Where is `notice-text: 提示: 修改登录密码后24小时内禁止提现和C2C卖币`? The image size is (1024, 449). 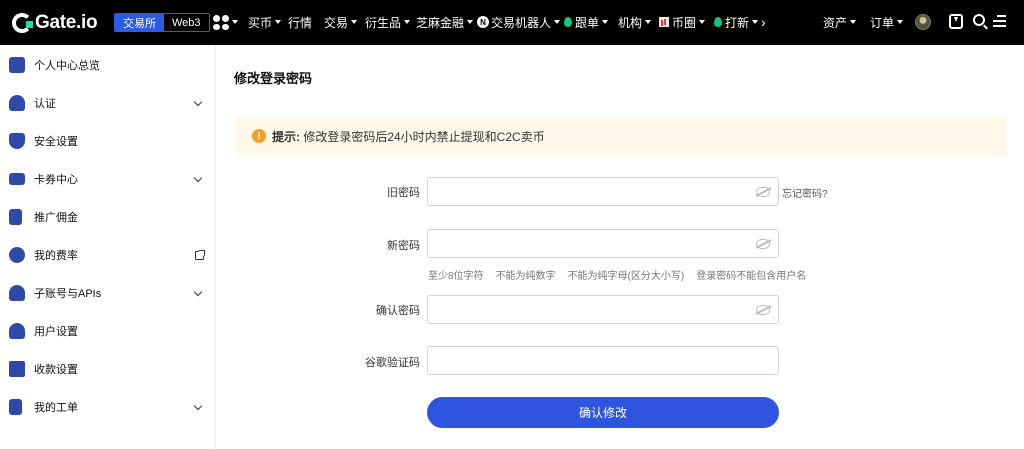 notice-text: 提示: 修改登录密码后24小时内禁止提现和C2C卖币 is located at coordinates (408, 136).